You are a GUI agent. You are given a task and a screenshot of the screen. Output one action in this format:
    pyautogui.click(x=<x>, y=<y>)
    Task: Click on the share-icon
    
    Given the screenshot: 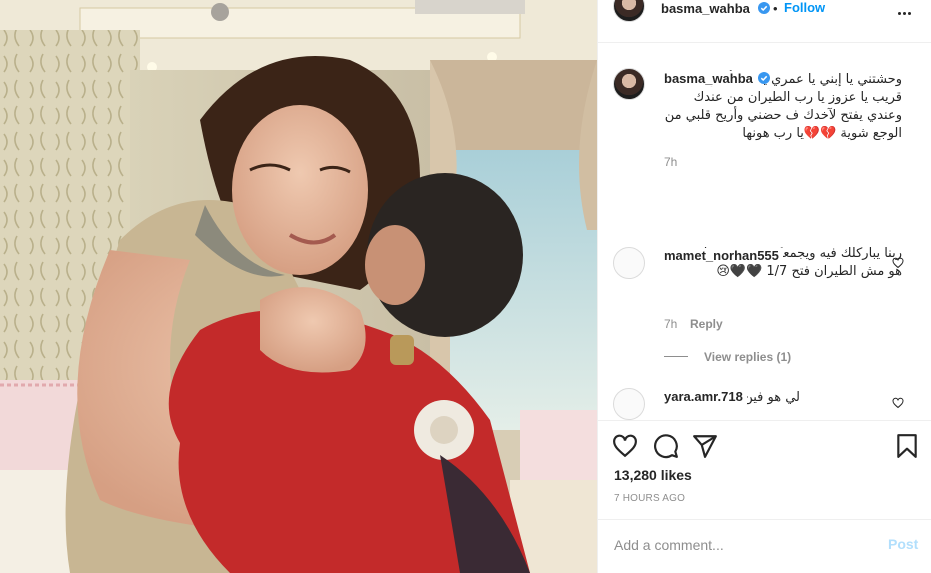 What is the action you would take?
    pyautogui.click(x=705, y=446)
    